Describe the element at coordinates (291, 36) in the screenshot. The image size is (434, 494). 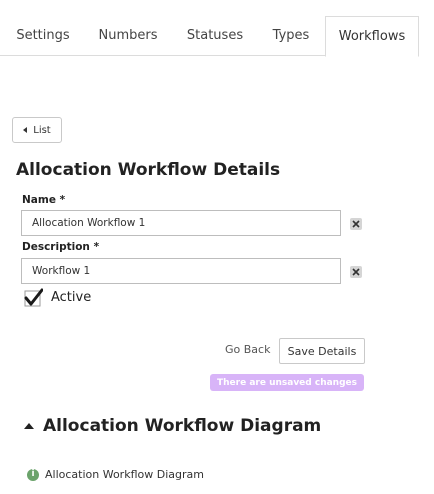
I see `tab-types: Types` at that location.